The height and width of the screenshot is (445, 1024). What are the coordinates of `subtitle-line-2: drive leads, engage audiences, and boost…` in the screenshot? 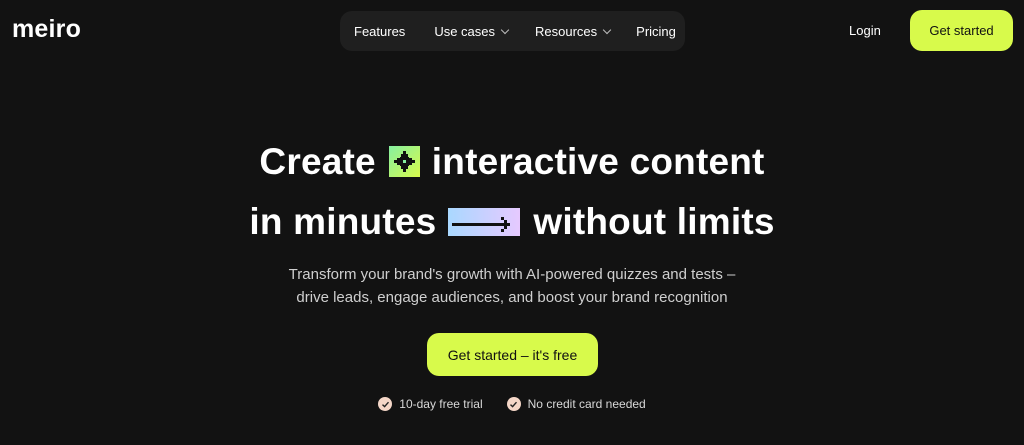 It's located at (512, 297).